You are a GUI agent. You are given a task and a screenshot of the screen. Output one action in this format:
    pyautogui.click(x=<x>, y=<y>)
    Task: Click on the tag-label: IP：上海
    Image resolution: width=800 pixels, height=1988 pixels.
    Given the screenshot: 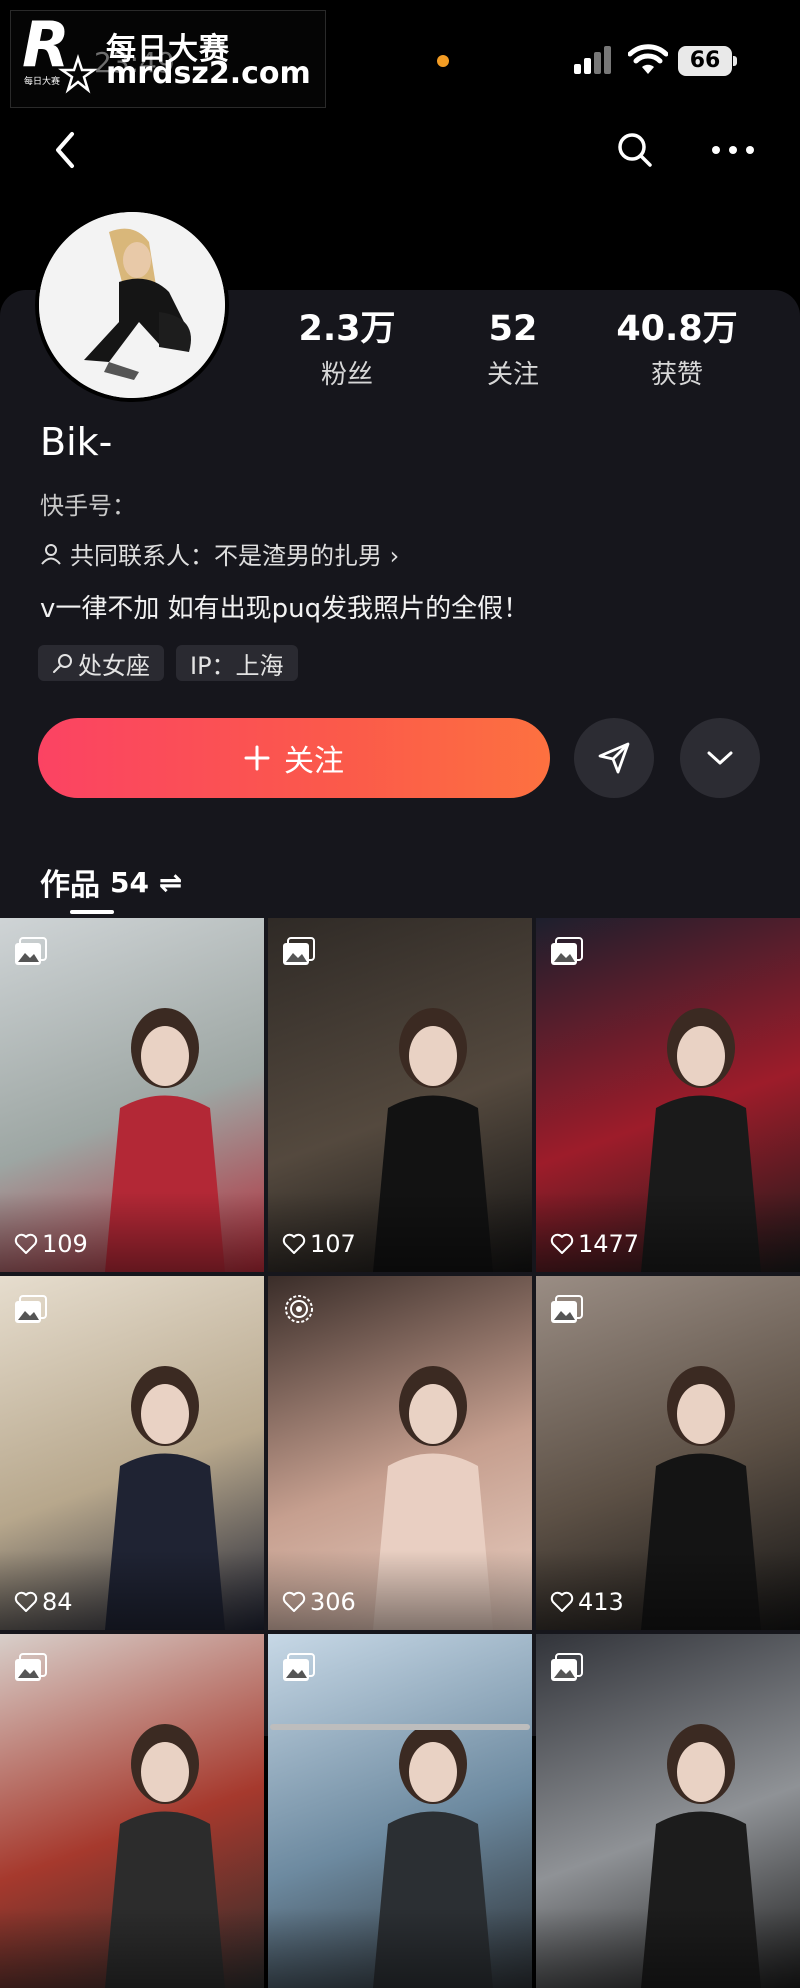 What is the action you would take?
    pyautogui.click(x=237, y=665)
    